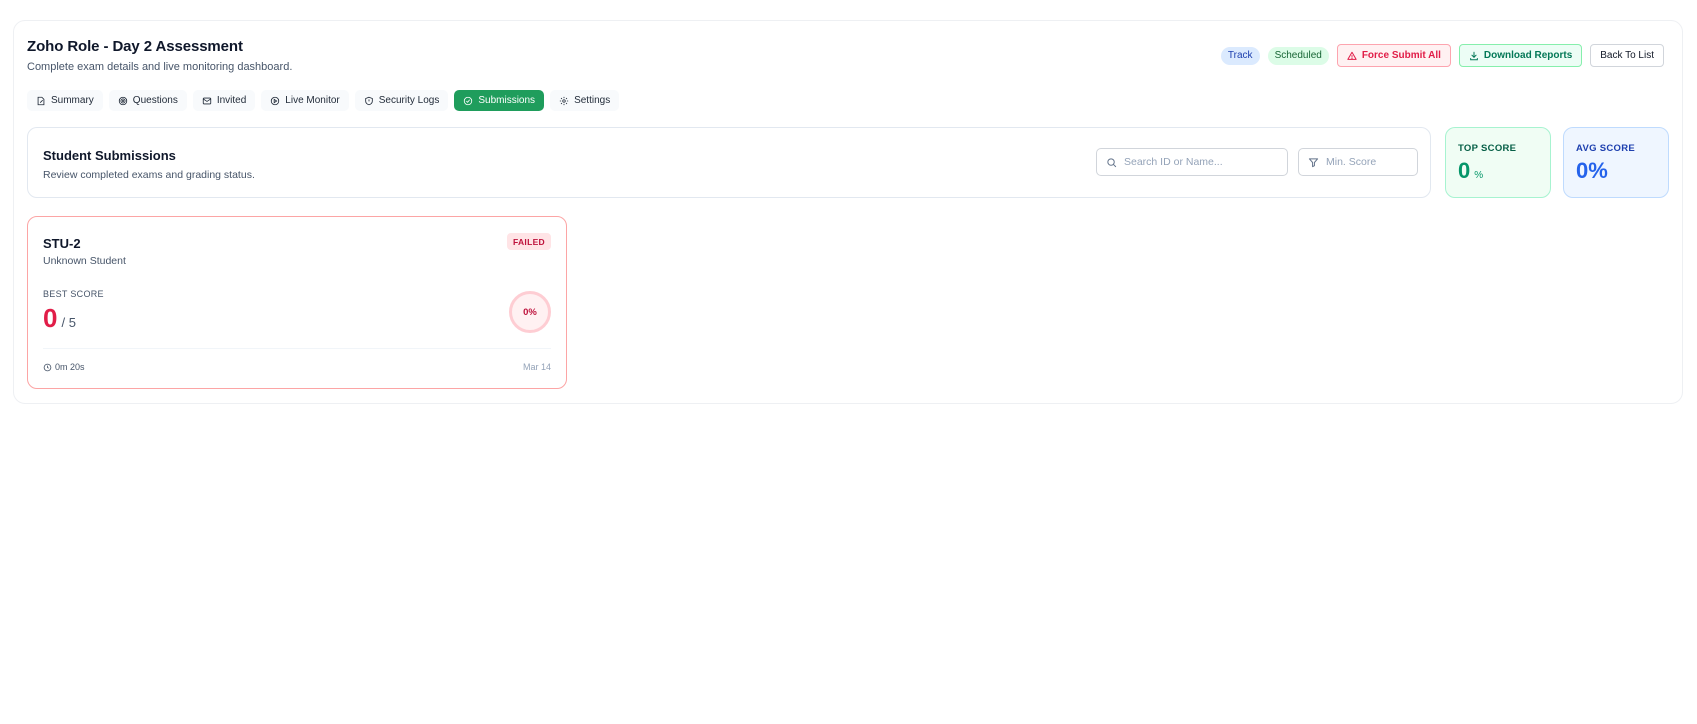 This screenshot has height=724, width=1697. I want to click on min-score-box, so click(1358, 162).